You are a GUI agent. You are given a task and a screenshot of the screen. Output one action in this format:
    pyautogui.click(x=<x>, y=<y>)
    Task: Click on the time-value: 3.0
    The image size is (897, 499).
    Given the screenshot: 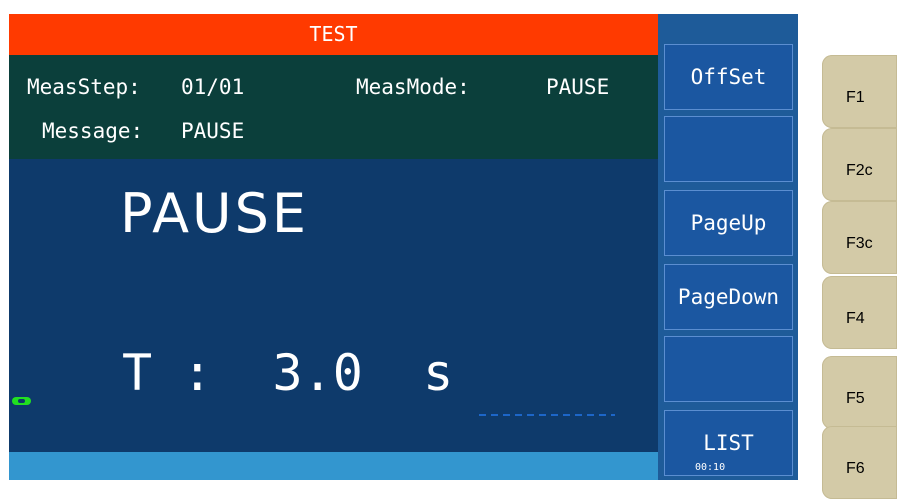 What is the action you would take?
    pyautogui.click(x=317, y=373)
    